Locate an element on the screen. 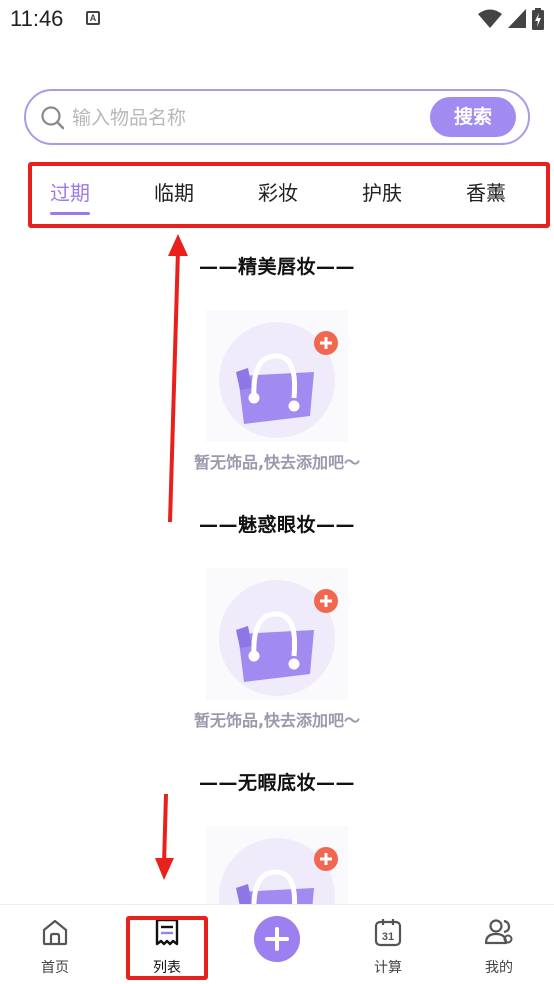 The height and width of the screenshot is (984, 554). status-indicators is located at coordinates (511, 19).